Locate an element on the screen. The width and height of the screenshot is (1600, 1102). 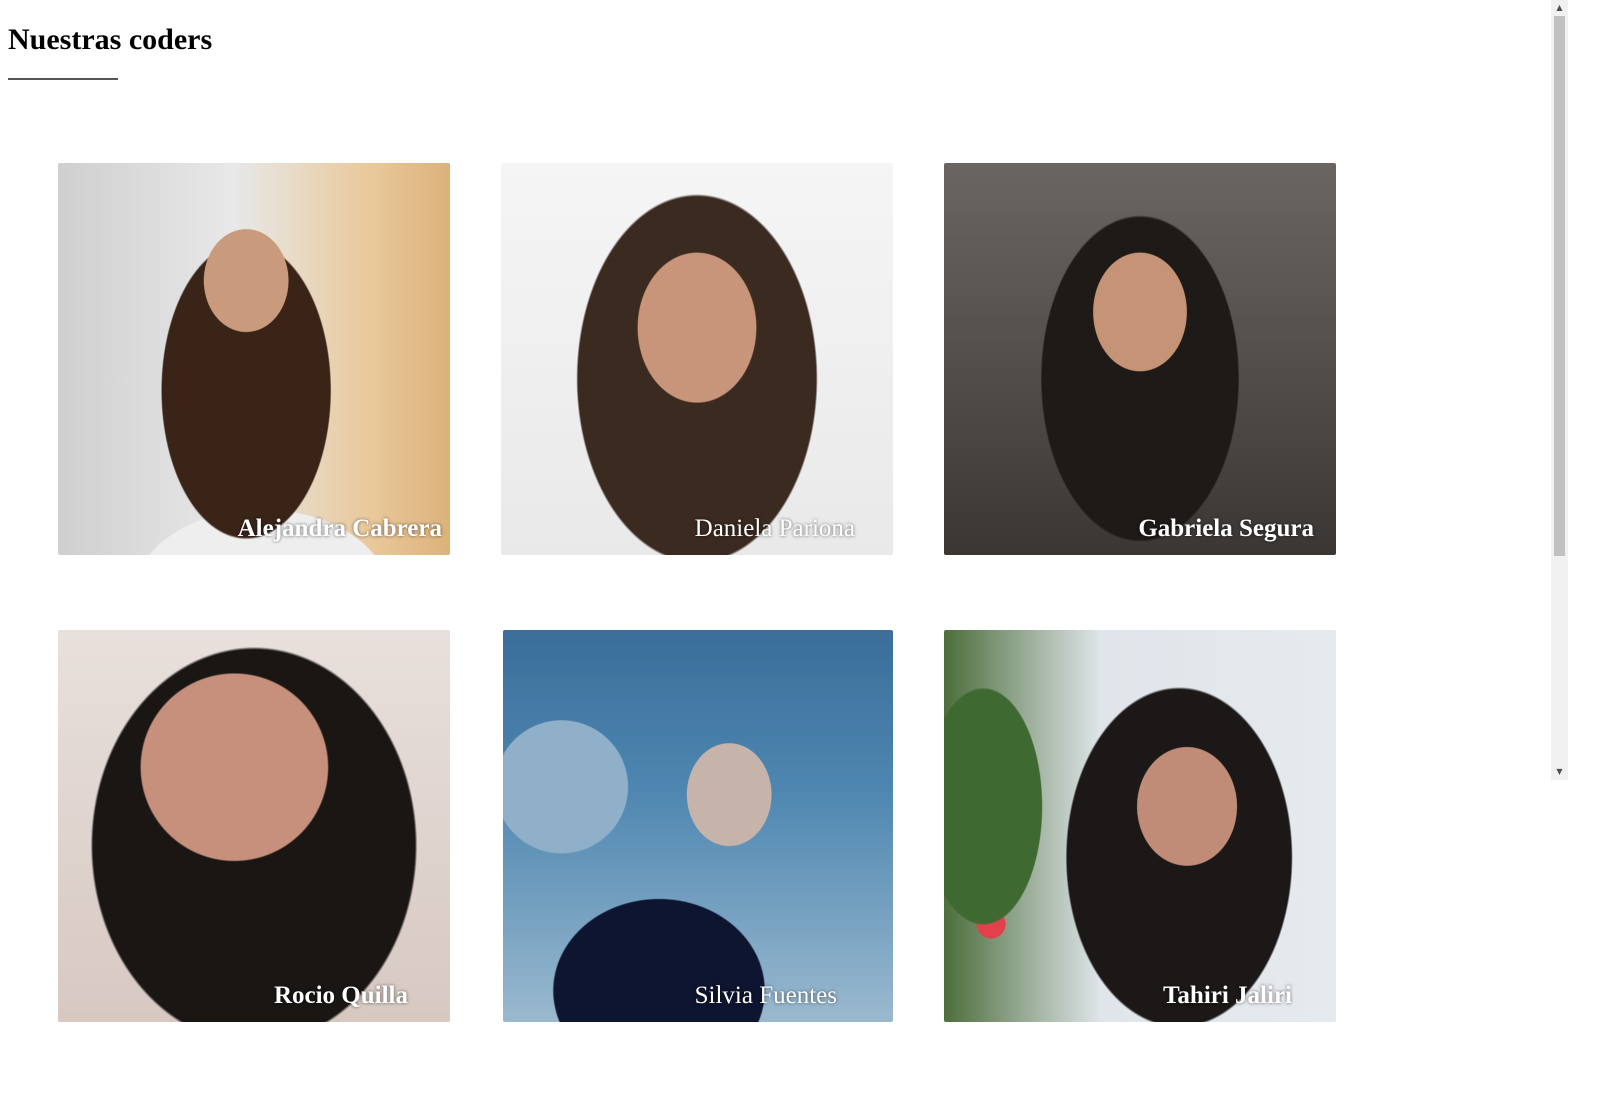
coder-card-rocio-quilla: Rocio Quilla is located at coordinates (254, 826).